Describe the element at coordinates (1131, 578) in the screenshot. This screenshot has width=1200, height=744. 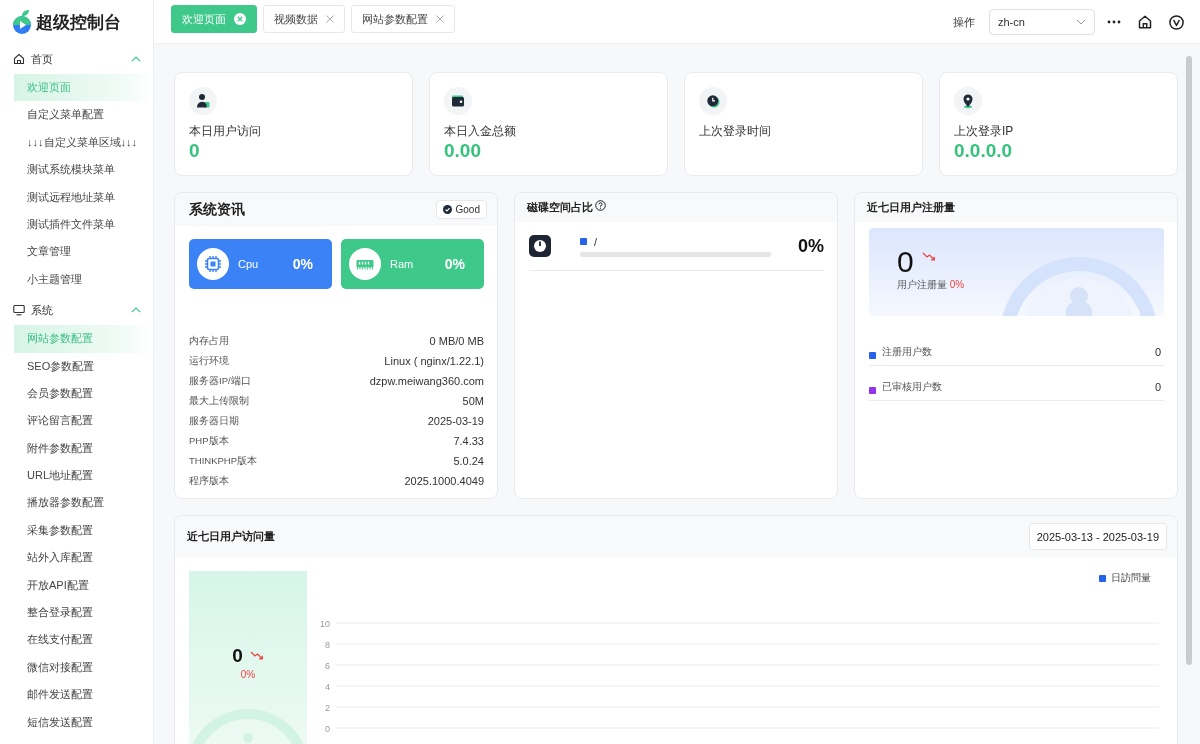
I see `legend-label: 日訪問量` at that location.